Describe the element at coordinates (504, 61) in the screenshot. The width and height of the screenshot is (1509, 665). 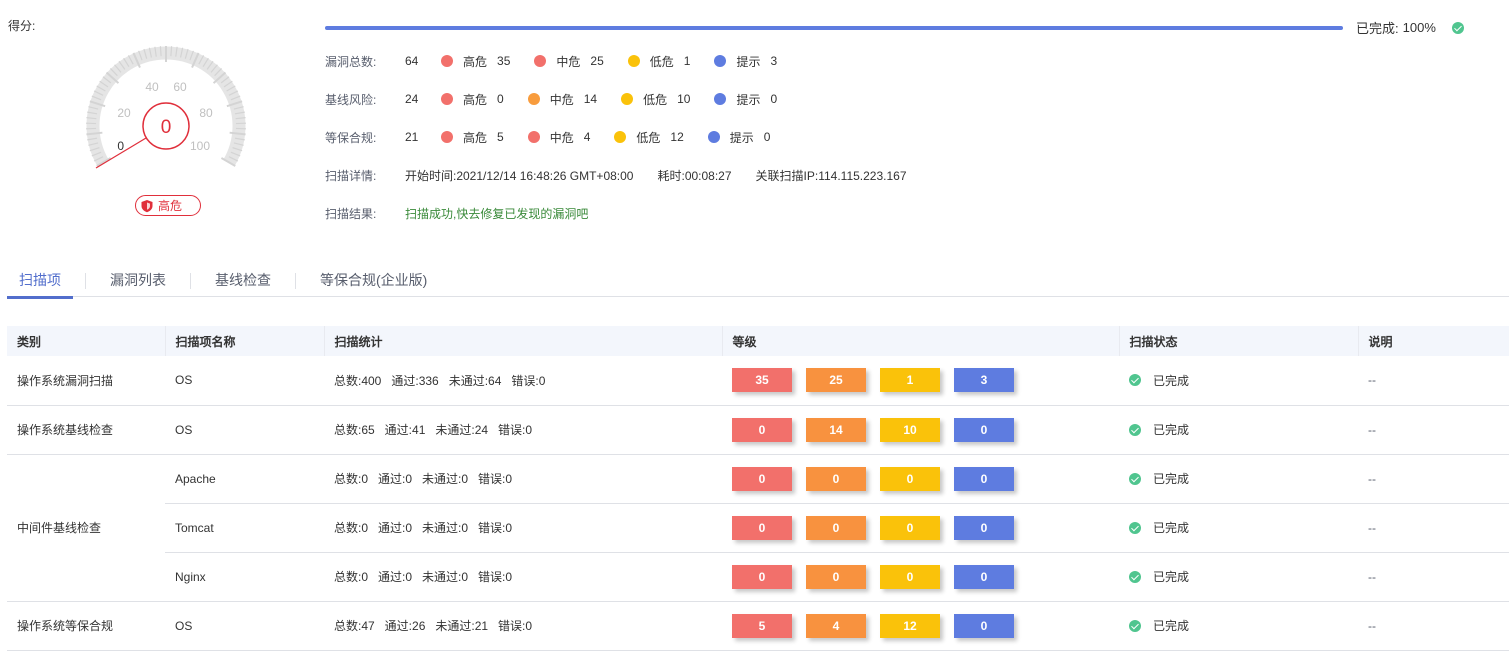
I see `level-count: 35` at that location.